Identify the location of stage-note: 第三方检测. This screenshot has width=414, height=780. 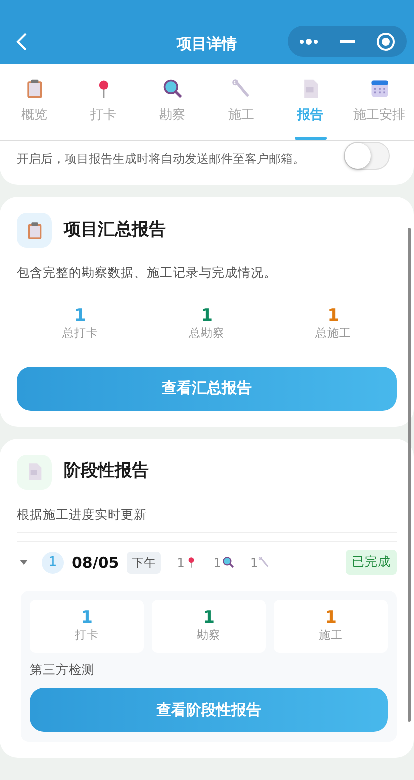
(63, 670).